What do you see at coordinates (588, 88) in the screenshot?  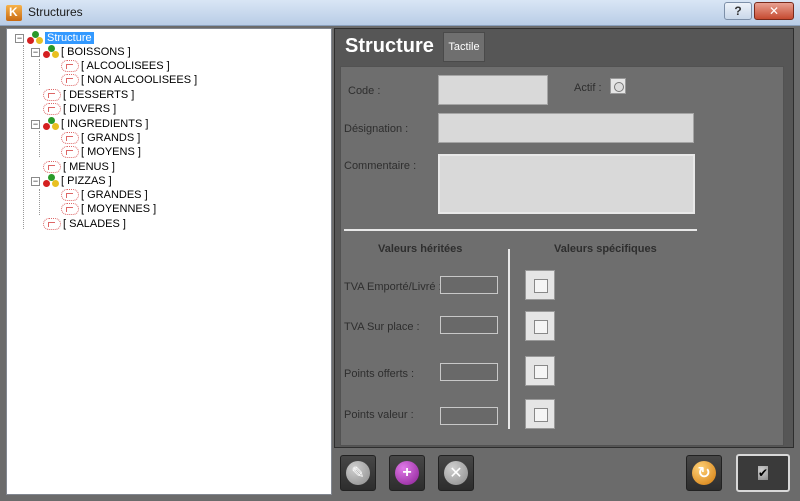 I see `actif-label: Actif :` at bounding box center [588, 88].